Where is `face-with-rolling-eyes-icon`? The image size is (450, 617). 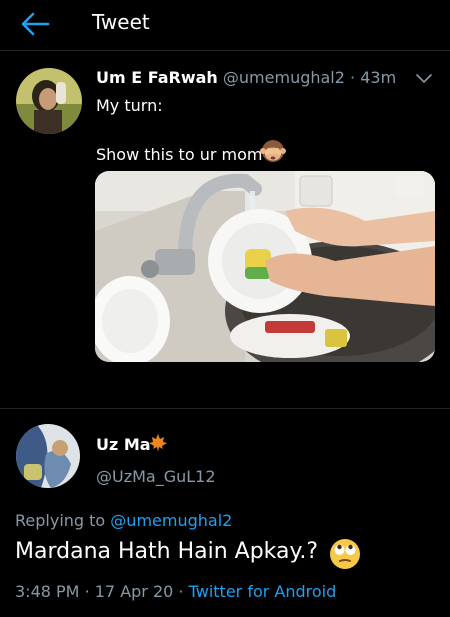
face-with-rolling-eyes-icon is located at coordinates (345, 554).